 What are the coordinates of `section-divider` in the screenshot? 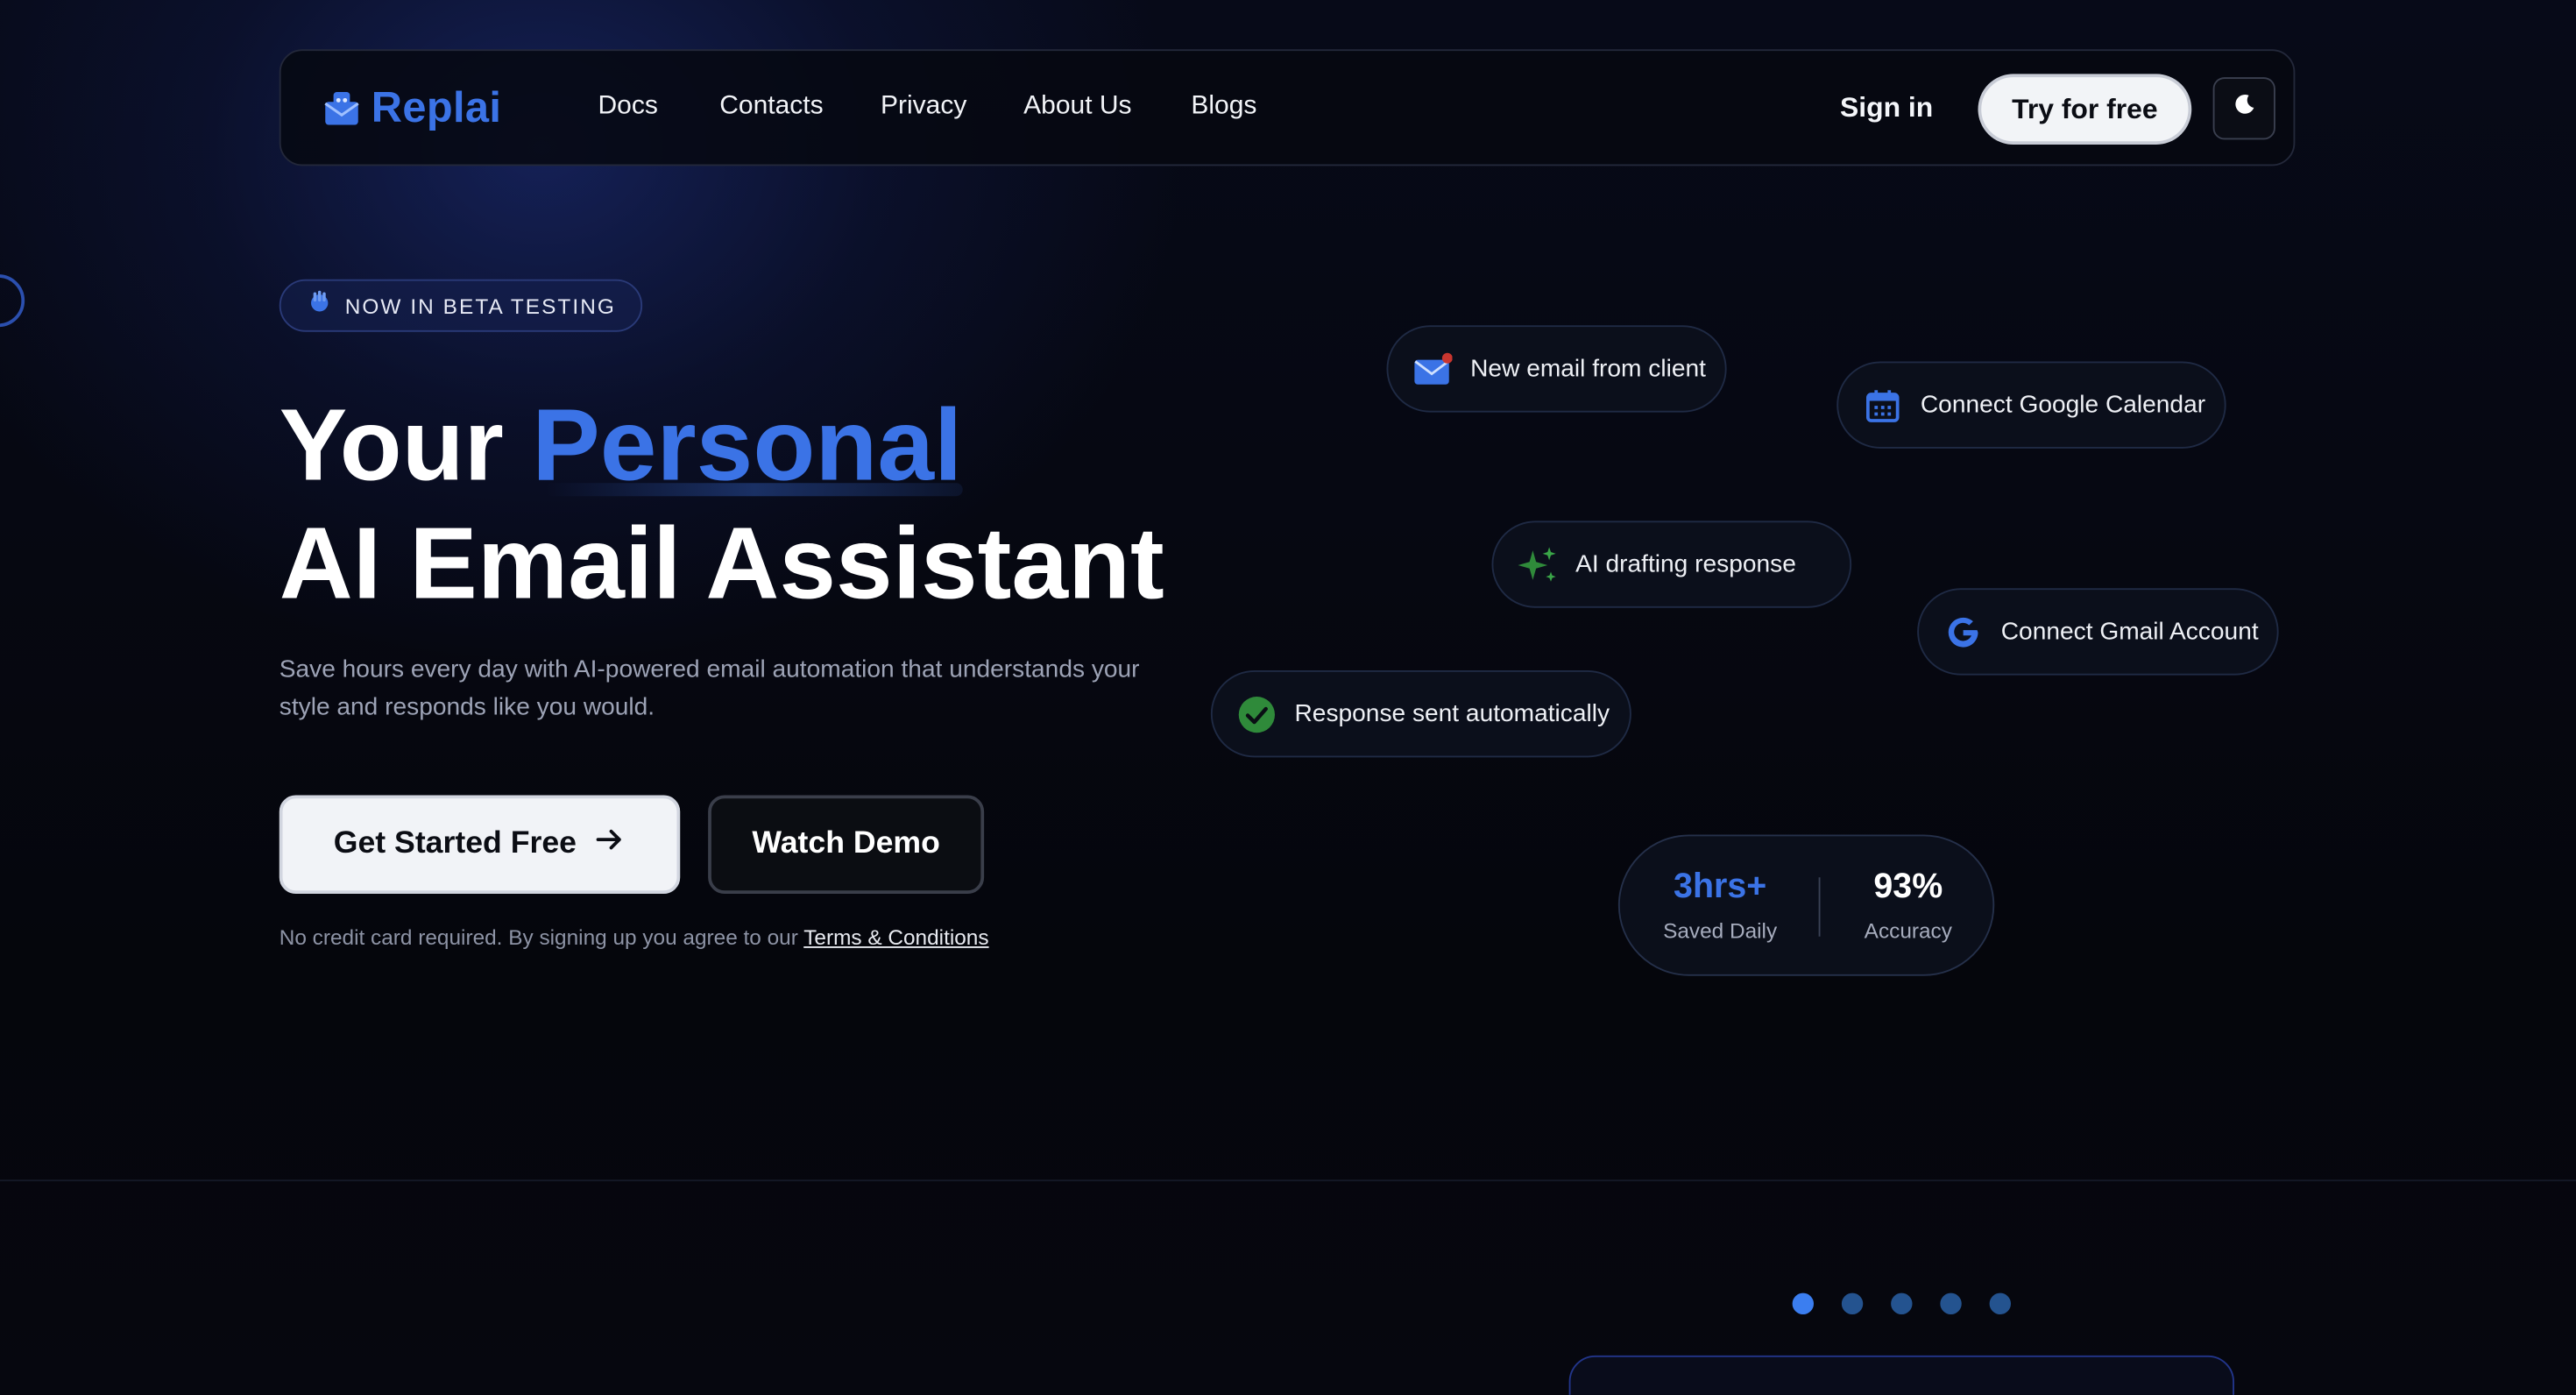 It's located at (1288, 1180).